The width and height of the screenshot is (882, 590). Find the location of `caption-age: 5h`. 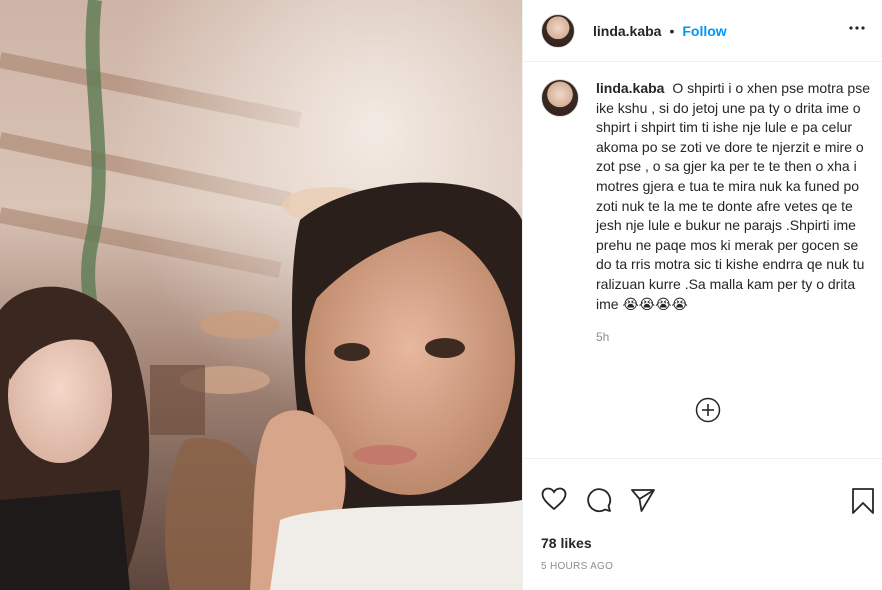

caption-age: 5h is located at coordinates (733, 338).